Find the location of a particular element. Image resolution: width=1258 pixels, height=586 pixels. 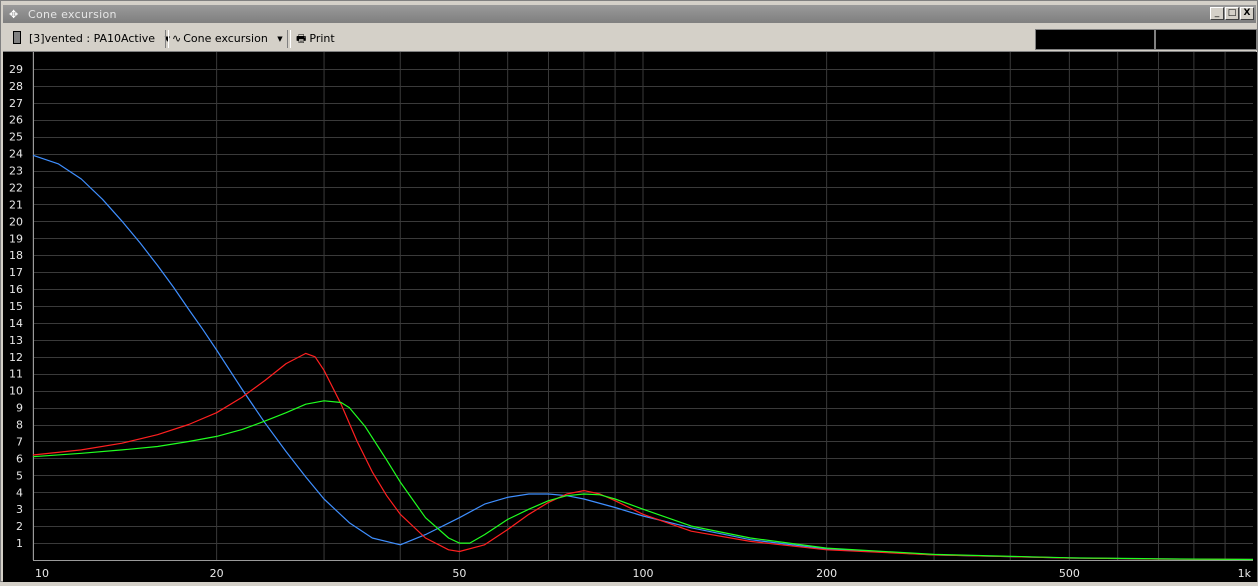

project-icon is located at coordinates (17, 37).